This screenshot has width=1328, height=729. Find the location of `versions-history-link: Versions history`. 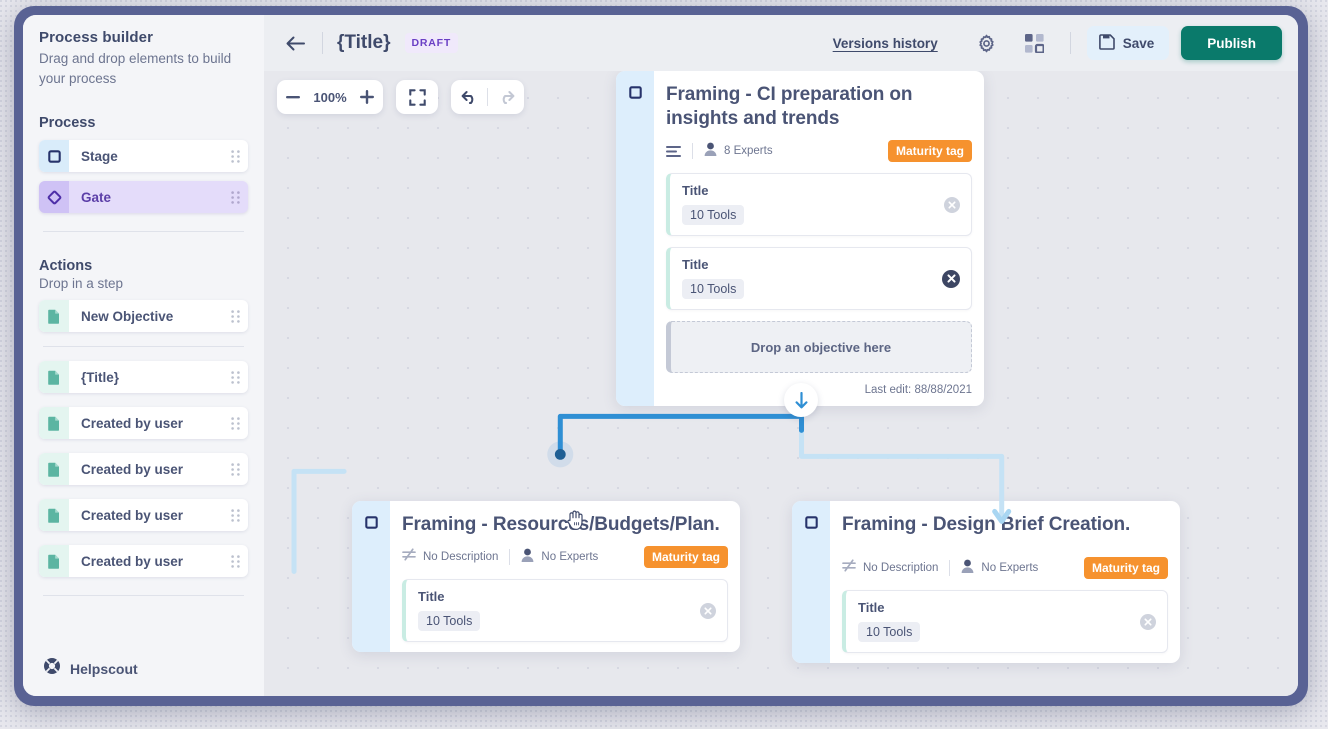

versions-history-link: Versions history is located at coordinates (885, 43).